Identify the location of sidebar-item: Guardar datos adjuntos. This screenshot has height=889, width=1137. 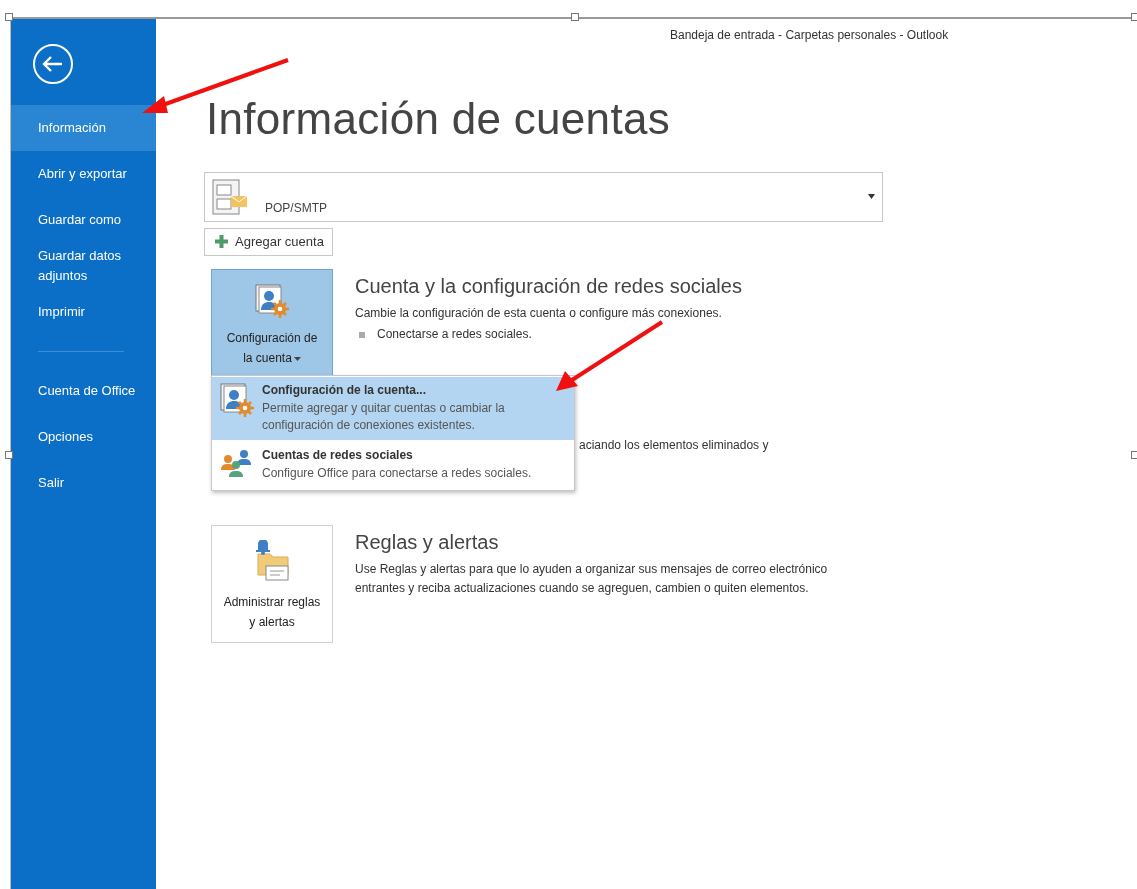
(83, 266).